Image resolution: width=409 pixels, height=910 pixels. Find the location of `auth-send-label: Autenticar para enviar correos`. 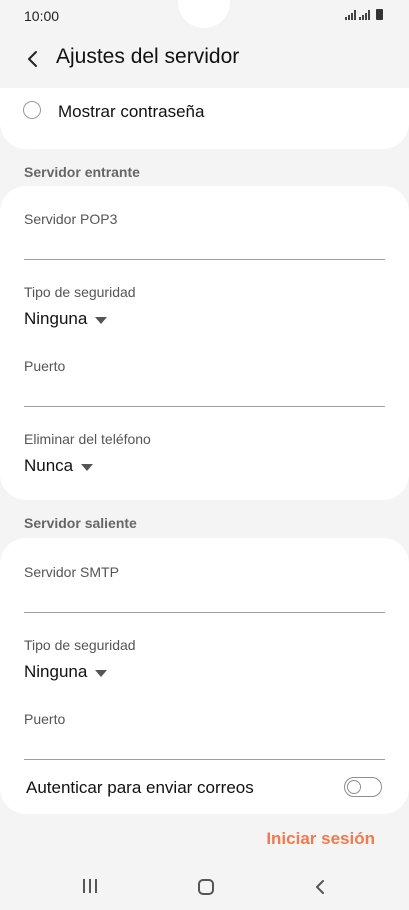

auth-send-label: Autenticar para enviar correos is located at coordinates (140, 787).